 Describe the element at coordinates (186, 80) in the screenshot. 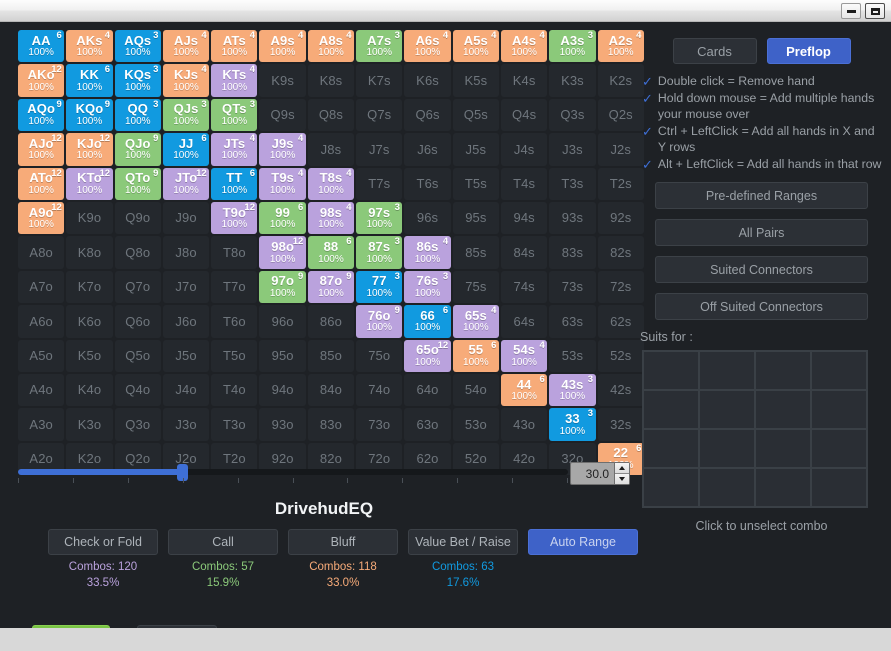

I see `hand-cell-KJs: KJs 100% 4` at that location.